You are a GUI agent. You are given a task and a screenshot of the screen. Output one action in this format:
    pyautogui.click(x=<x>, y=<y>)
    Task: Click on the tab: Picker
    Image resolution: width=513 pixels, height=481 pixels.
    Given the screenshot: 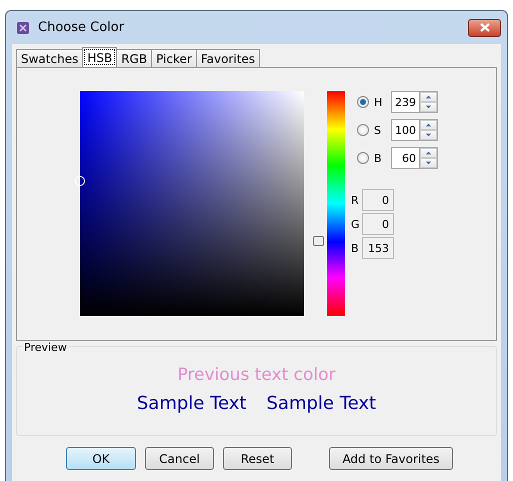 What is the action you would take?
    pyautogui.click(x=174, y=58)
    